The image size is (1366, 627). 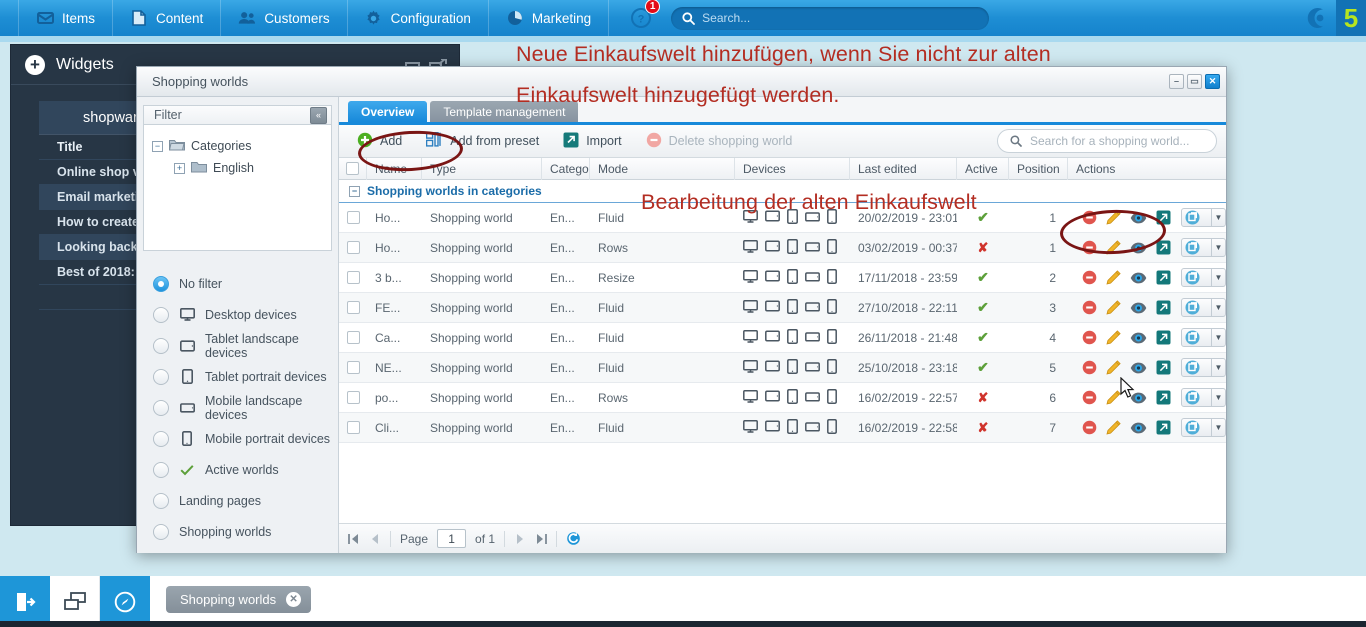 I want to click on add-button: Add, so click(x=379, y=141).